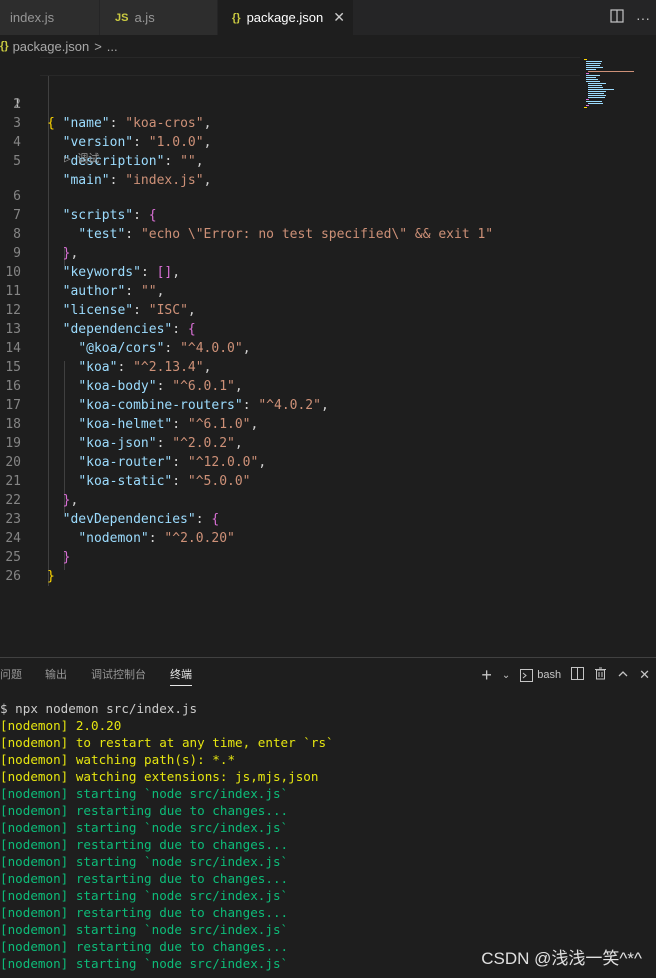 The image size is (656, 978). What do you see at coordinates (328, 309) in the screenshot?
I see `code-line: 12 "dependencies": {` at bounding box center [328, 309].